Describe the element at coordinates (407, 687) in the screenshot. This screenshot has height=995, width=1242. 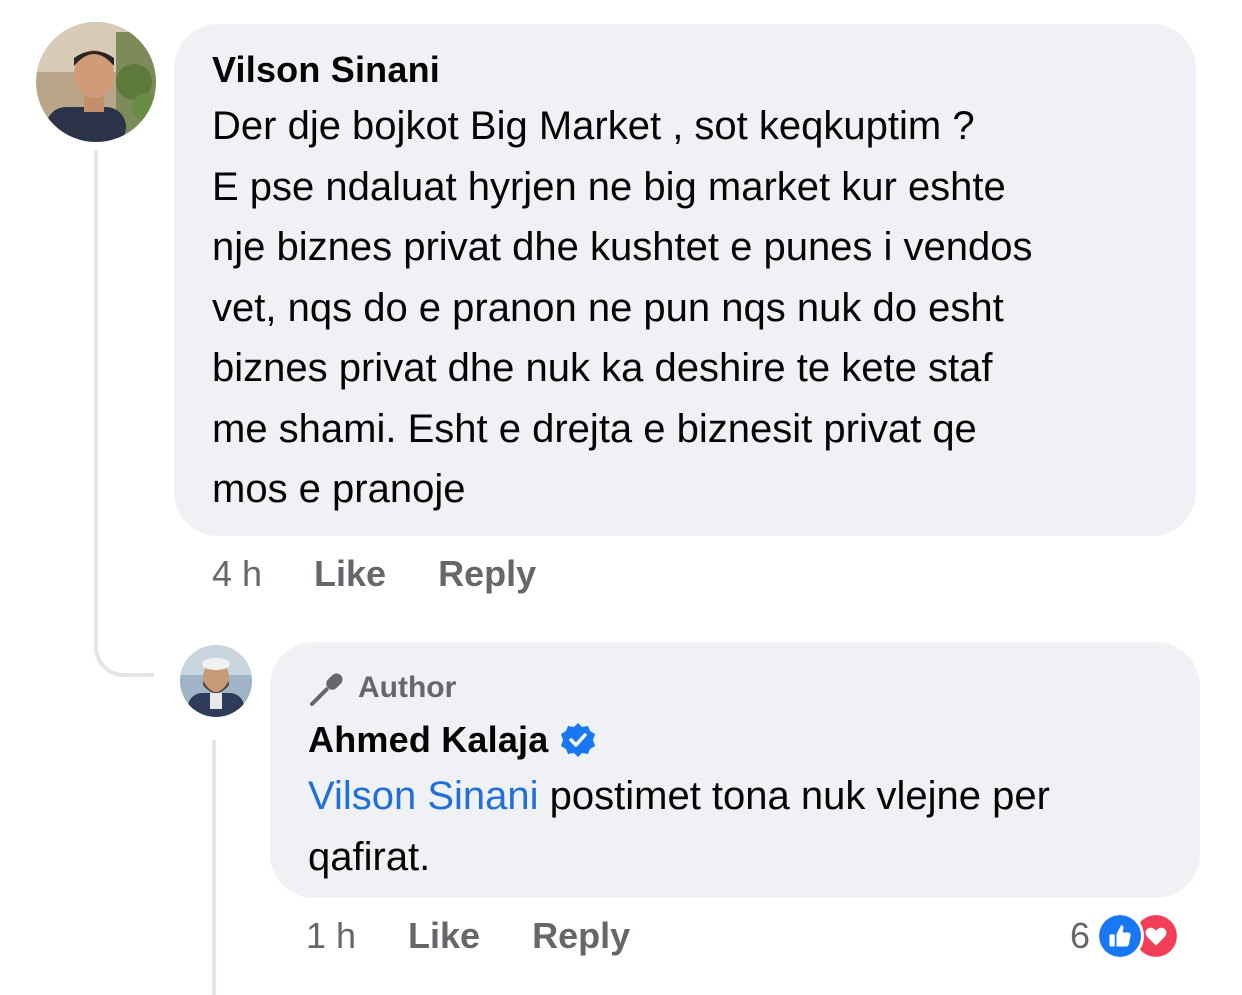
I see `author-badge-label: Author` at that location.